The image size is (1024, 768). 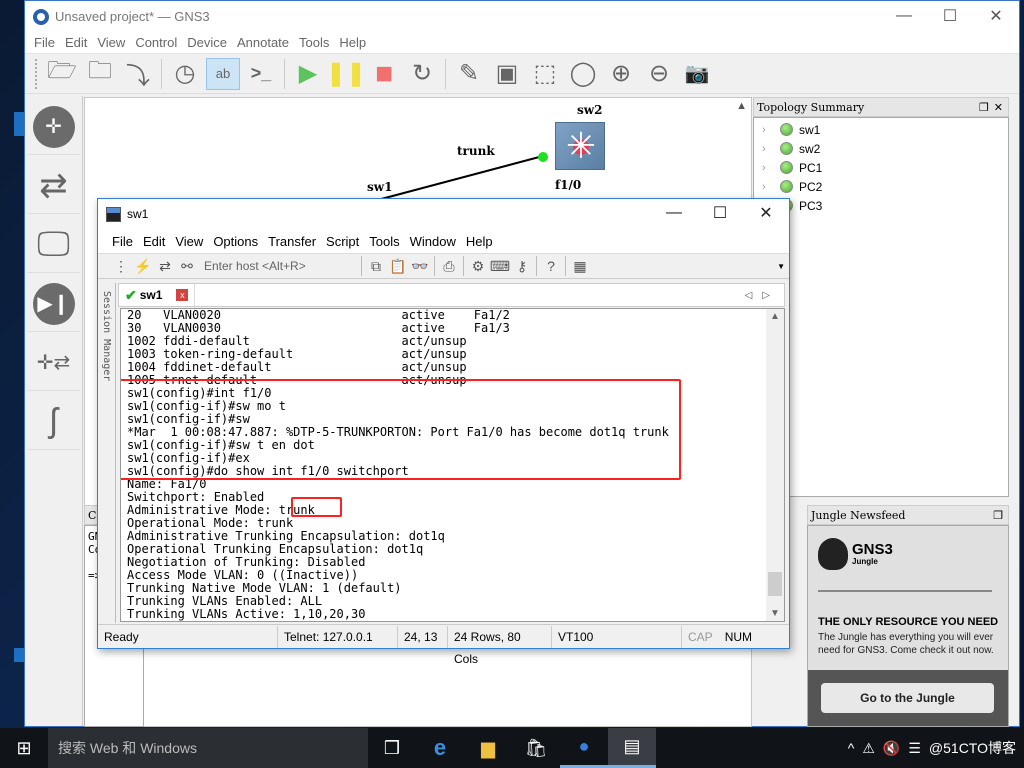 I want to click on draw-ellipse-button: ◯, so click(x=583, y=74).